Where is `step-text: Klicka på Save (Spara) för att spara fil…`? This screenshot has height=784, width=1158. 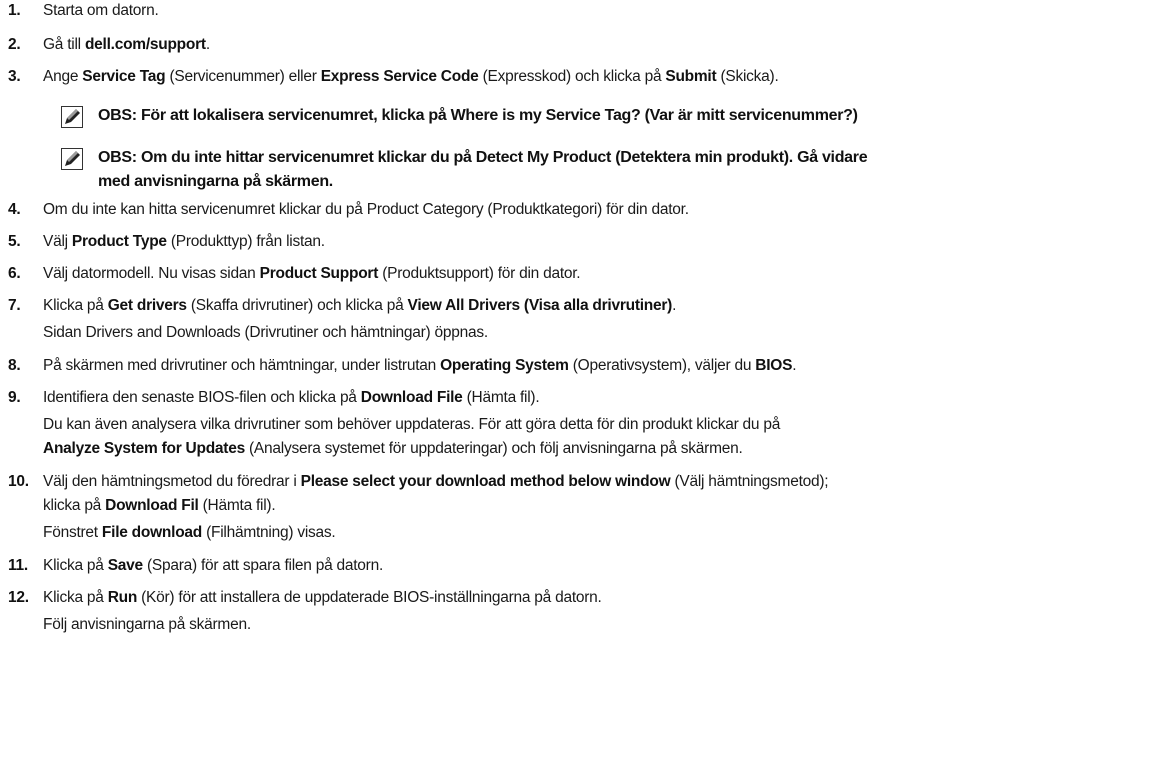 step-text: Klicka på Save (Spara) för att spara fil… is located at coordinates (213, 566).